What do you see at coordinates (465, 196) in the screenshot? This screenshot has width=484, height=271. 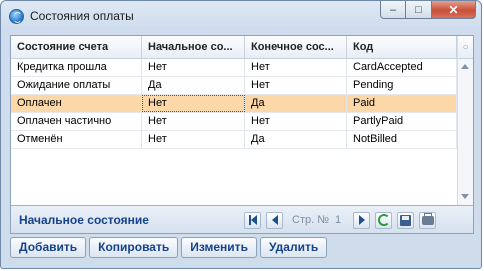 I see `scroll-down-icon` at bounding box center [465, 196].